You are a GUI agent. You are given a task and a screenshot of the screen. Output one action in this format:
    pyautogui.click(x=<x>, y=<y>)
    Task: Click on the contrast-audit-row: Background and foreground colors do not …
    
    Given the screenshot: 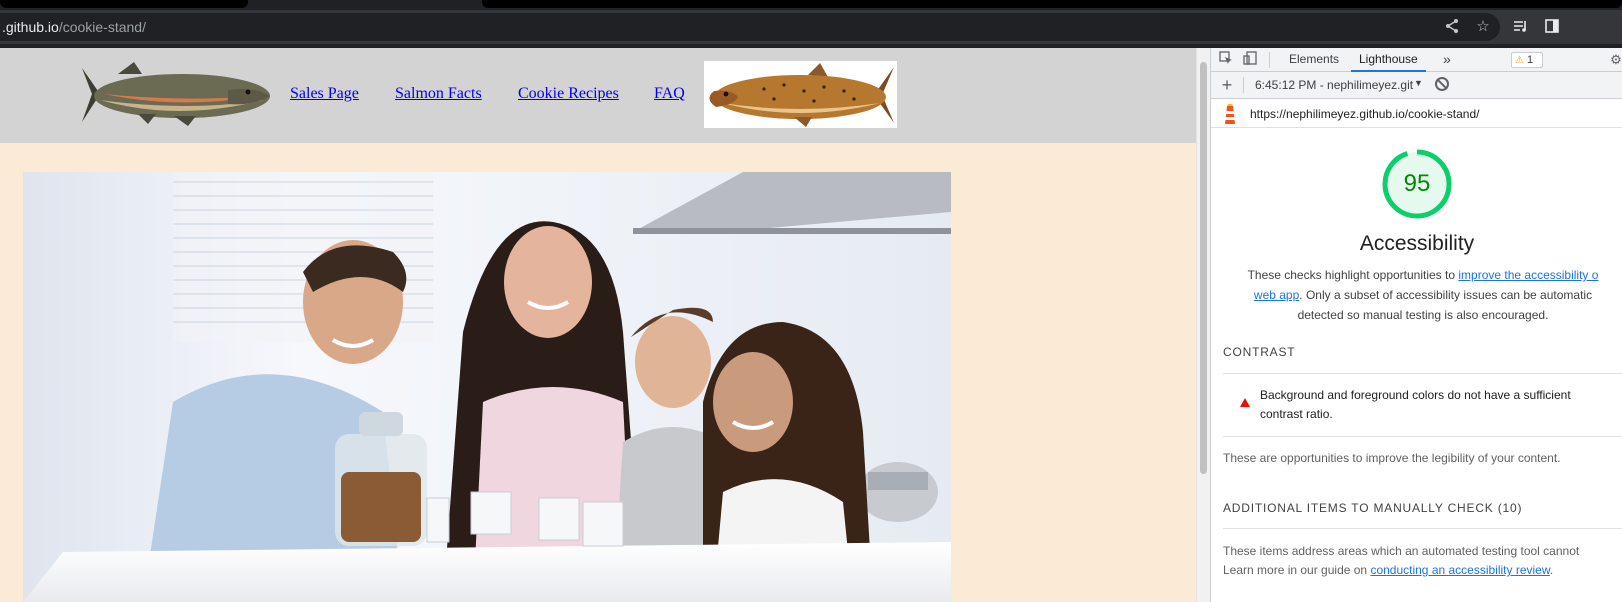 What is the action you would take?
    pyautogui.click(x=1422, y=405)
    